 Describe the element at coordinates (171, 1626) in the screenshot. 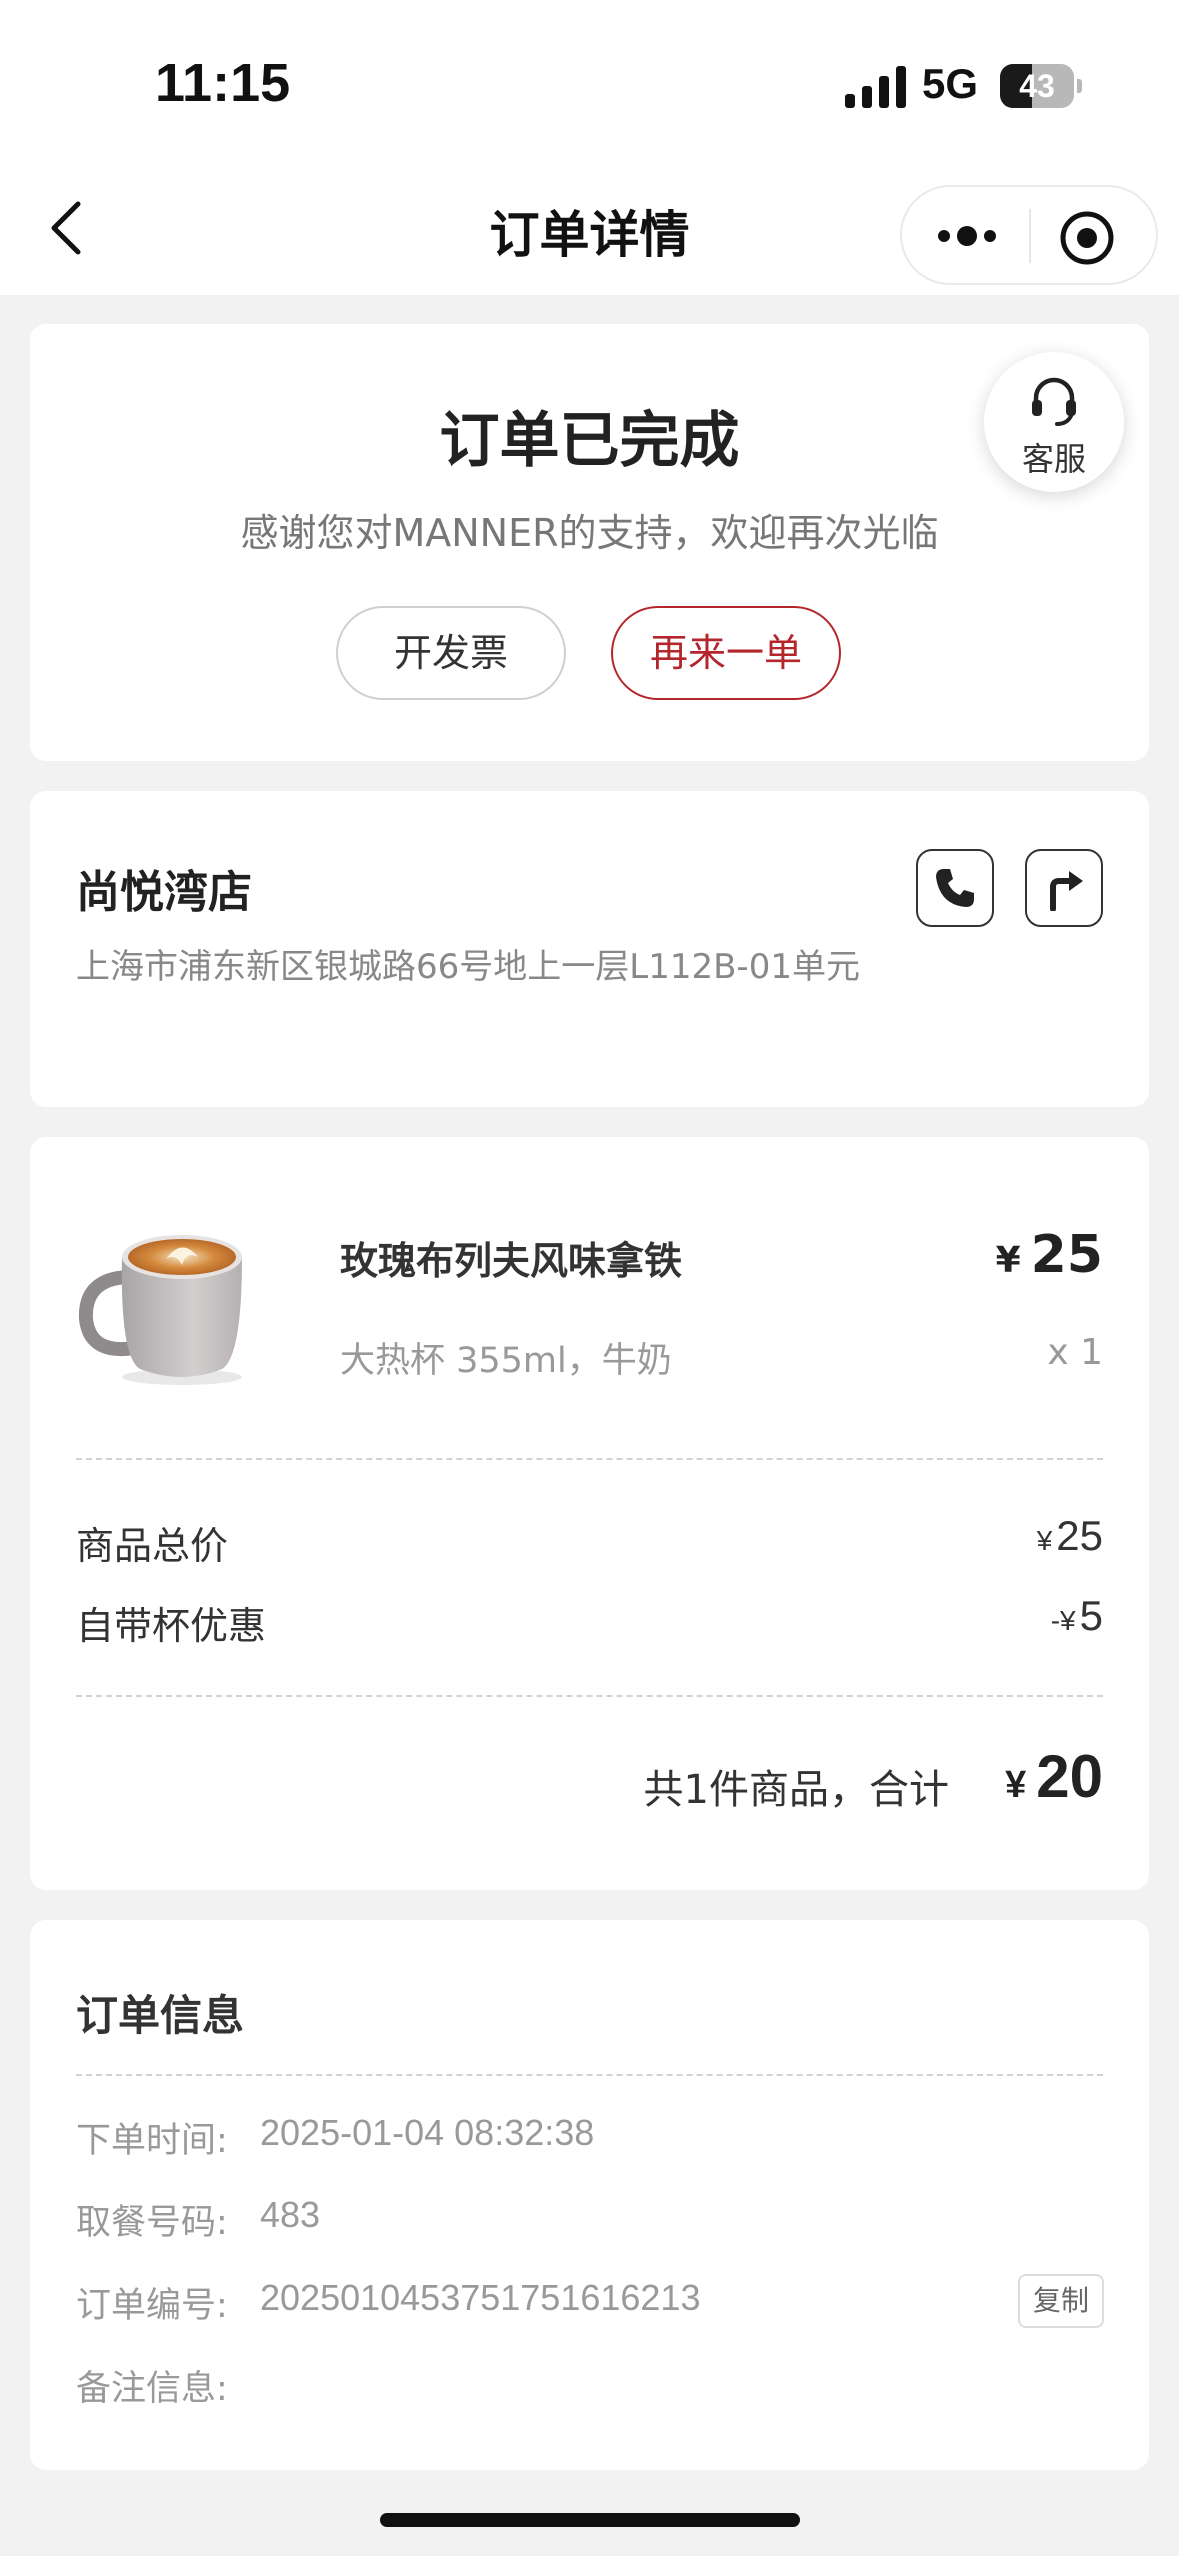

I see `discount-label: 自带杯优惠` at that location.